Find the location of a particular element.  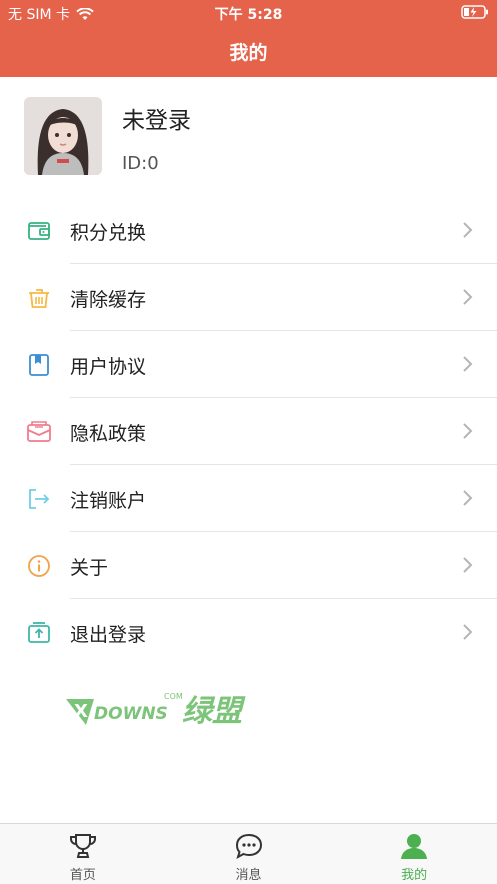

svg-text: 绿盟 is located at coordinates (214, 711).